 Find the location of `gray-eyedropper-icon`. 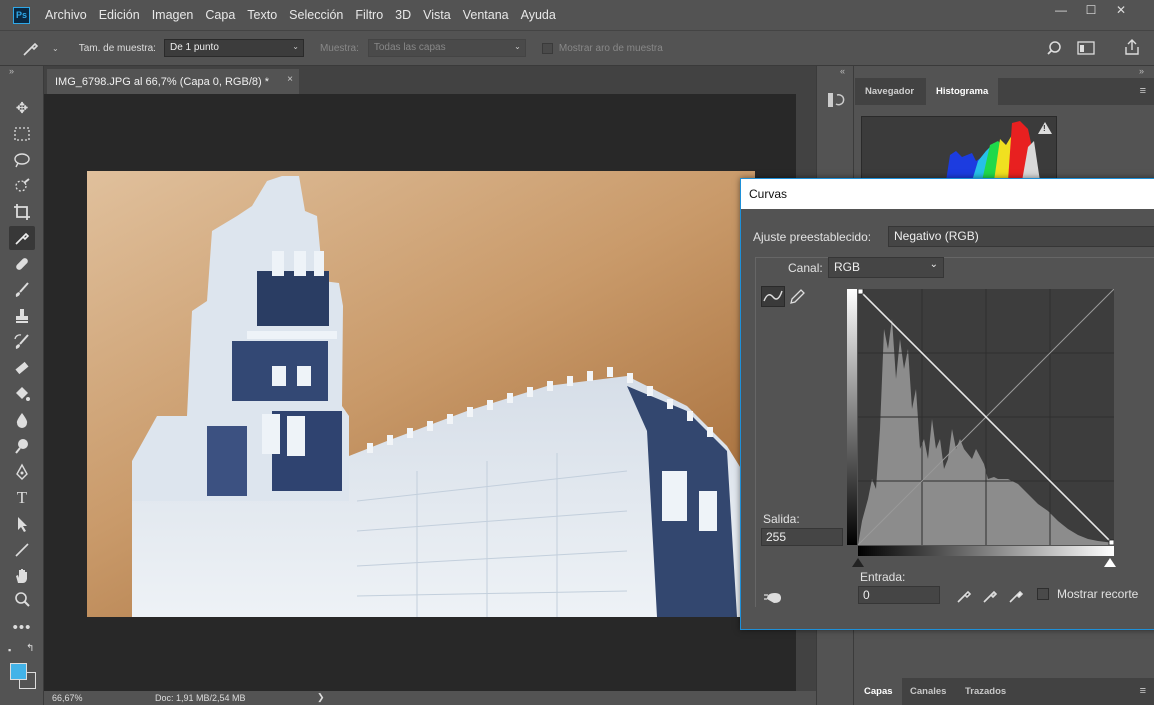

gray-eyedropper-icon is located at coordinates (990, 598).